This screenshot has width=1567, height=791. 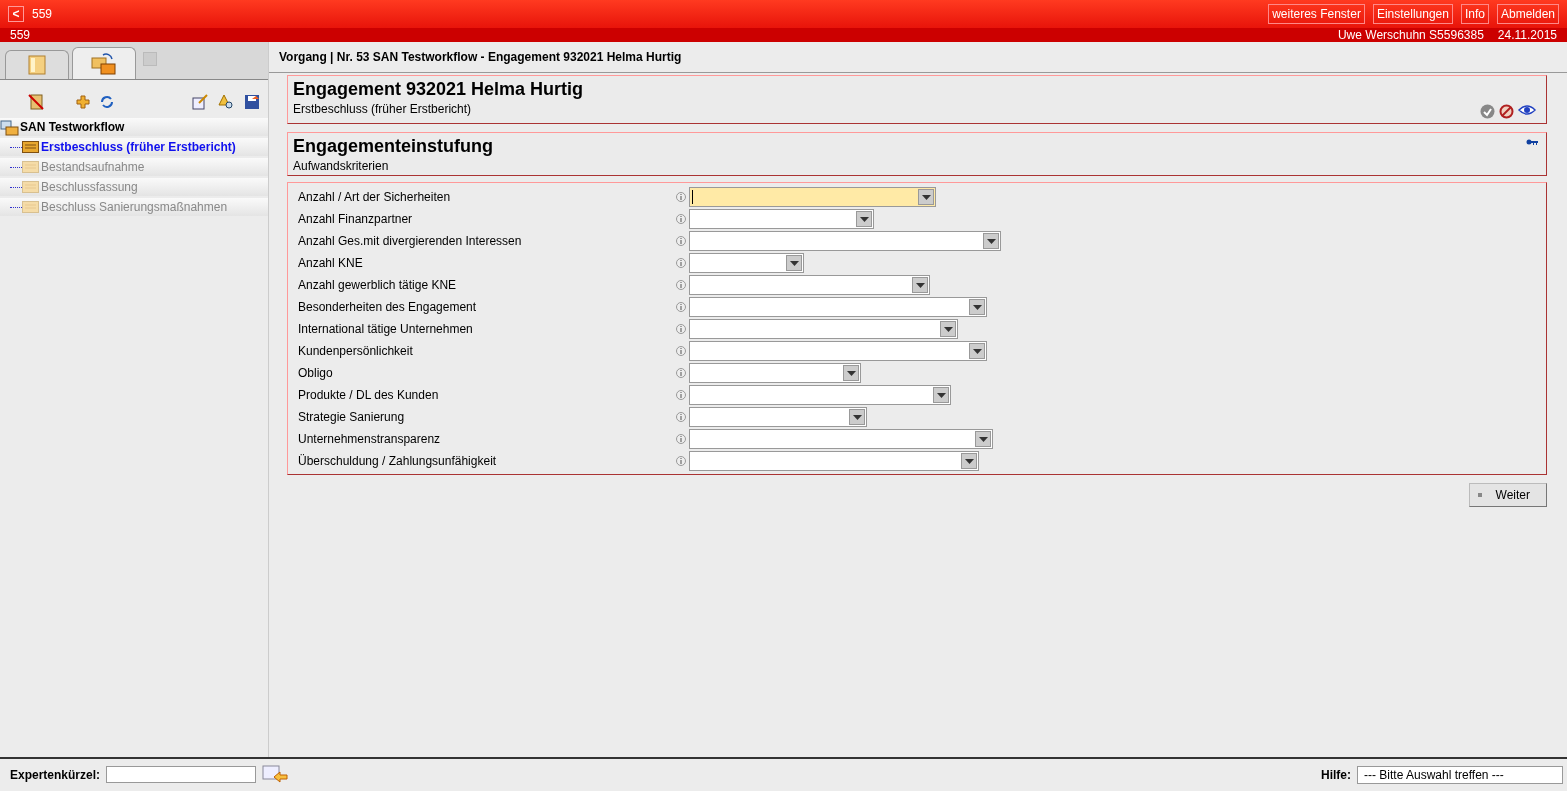 I want to click on field-label: Unternehmenstransparenz, so click(x=370, y=439).